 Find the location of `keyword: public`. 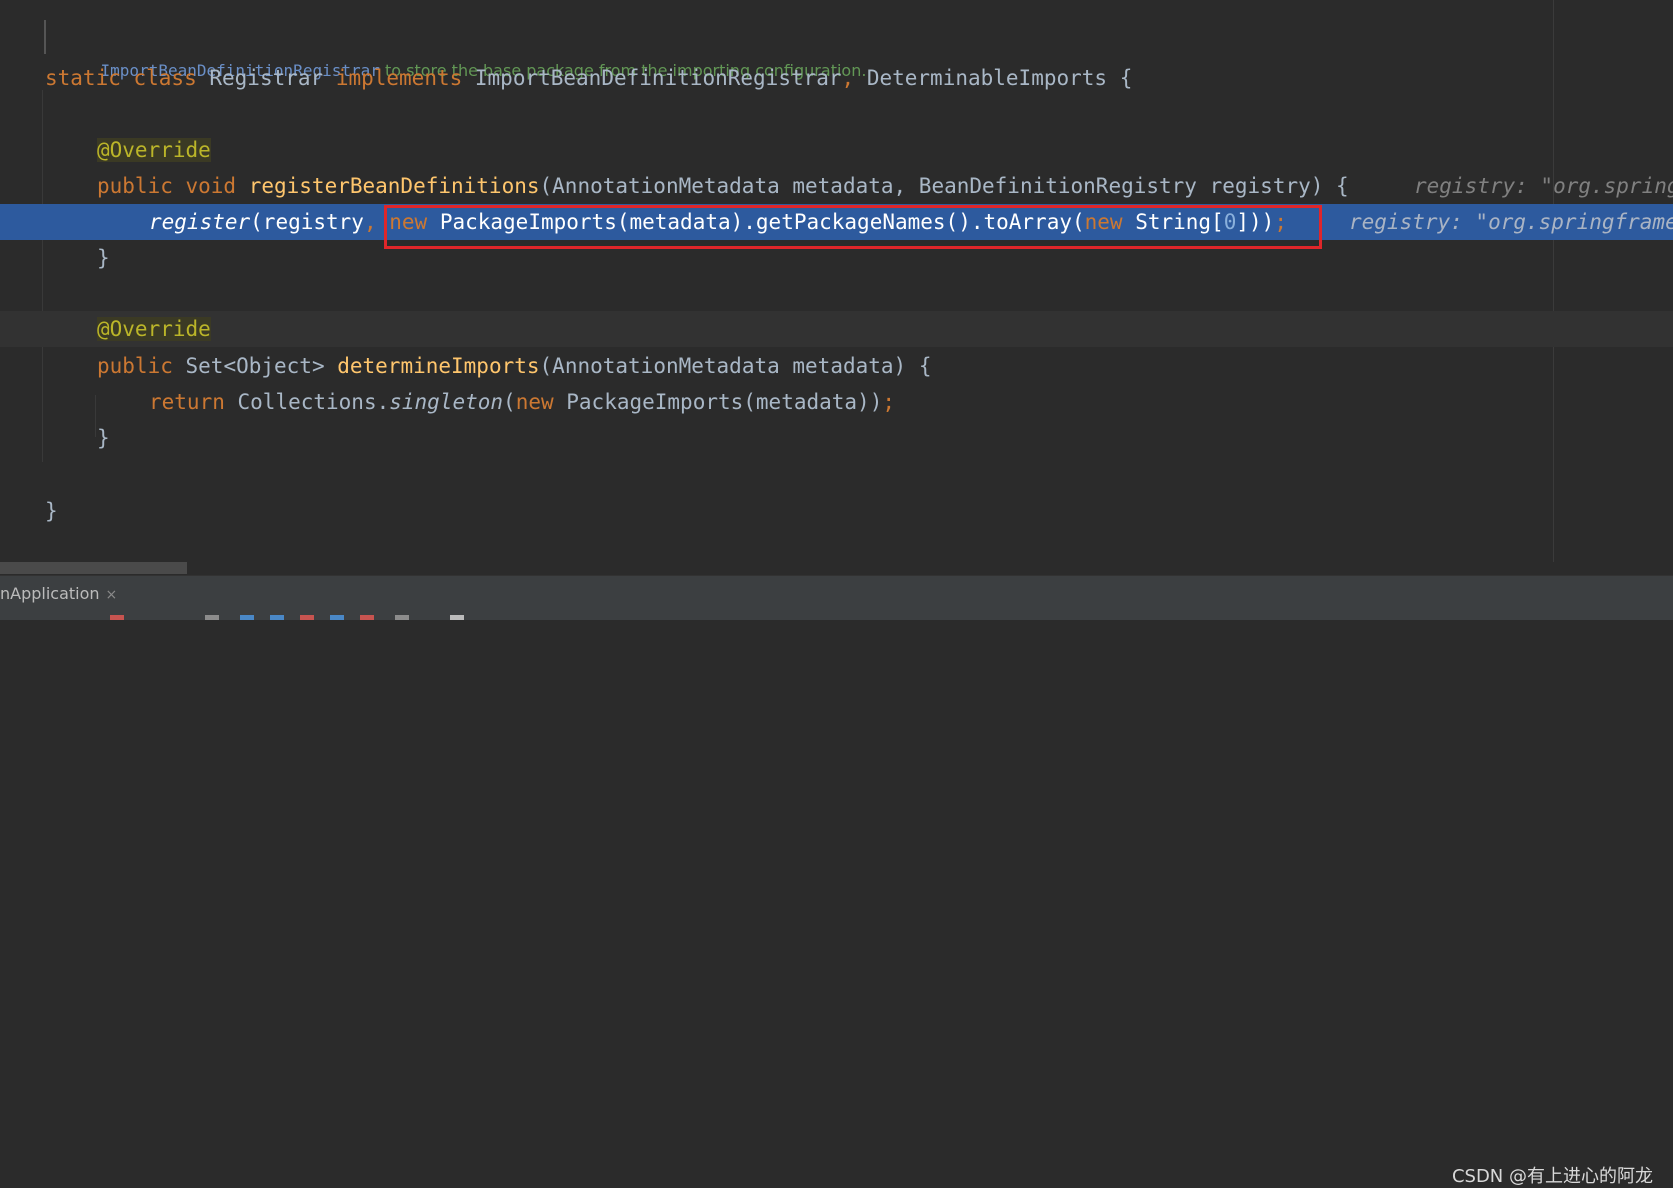

keyword: public is located at coordinates (141, 366).